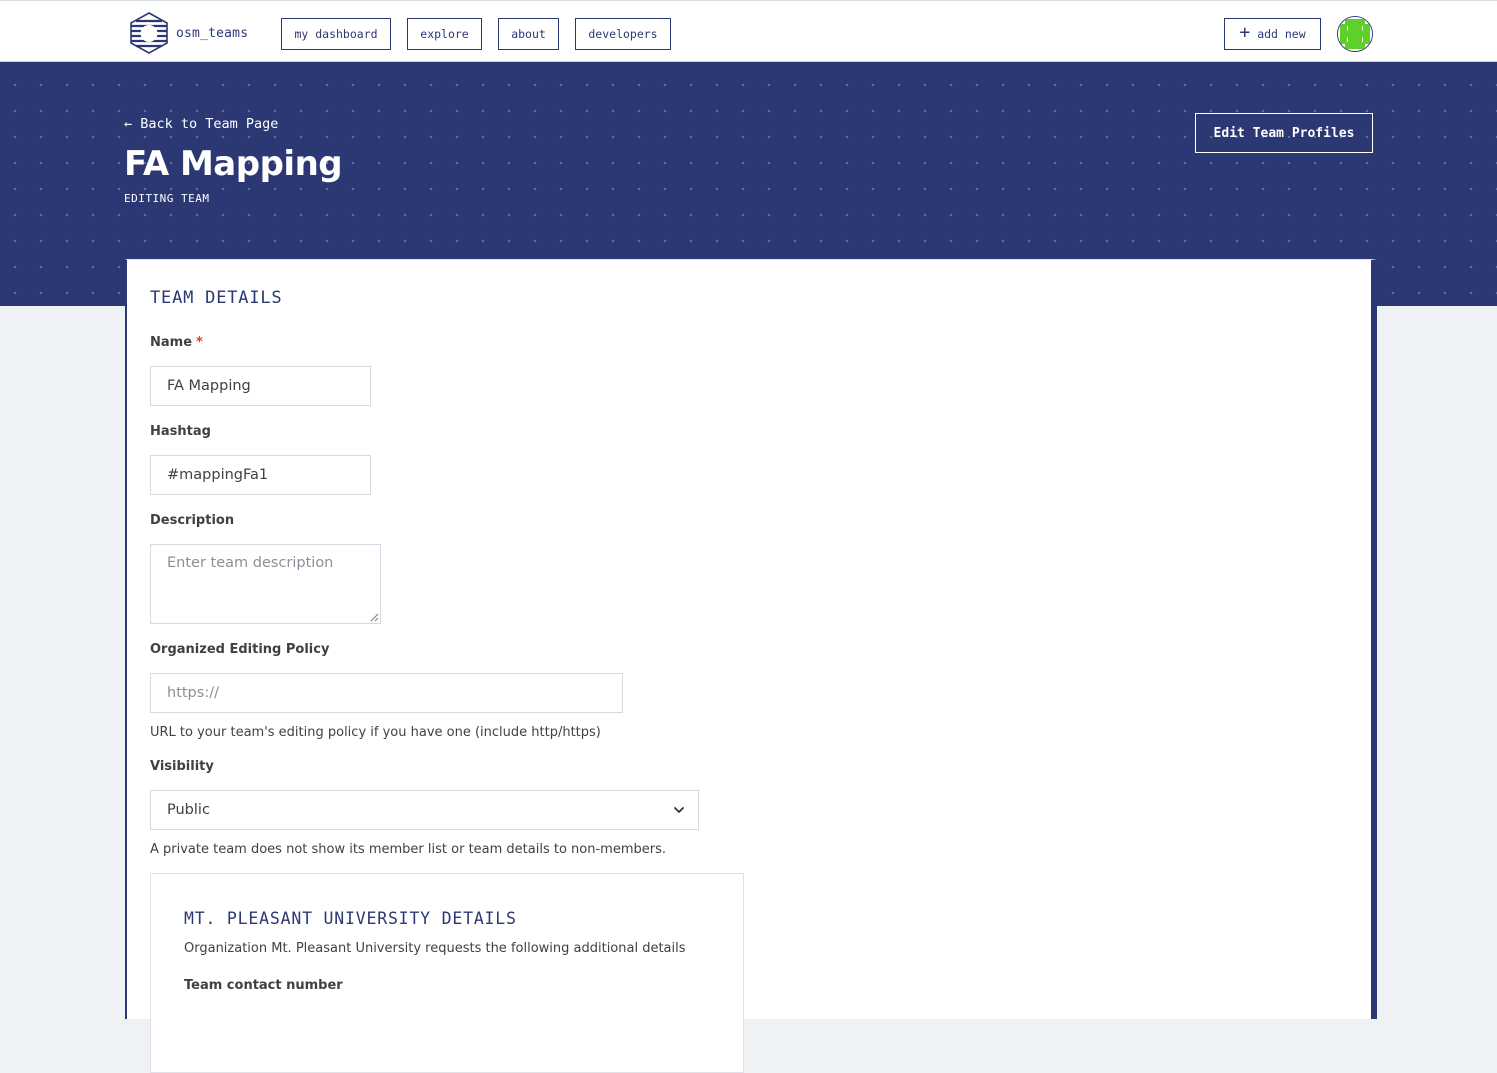  I want to click on hashtag-input: #mappingFa1, so click(260, 475).